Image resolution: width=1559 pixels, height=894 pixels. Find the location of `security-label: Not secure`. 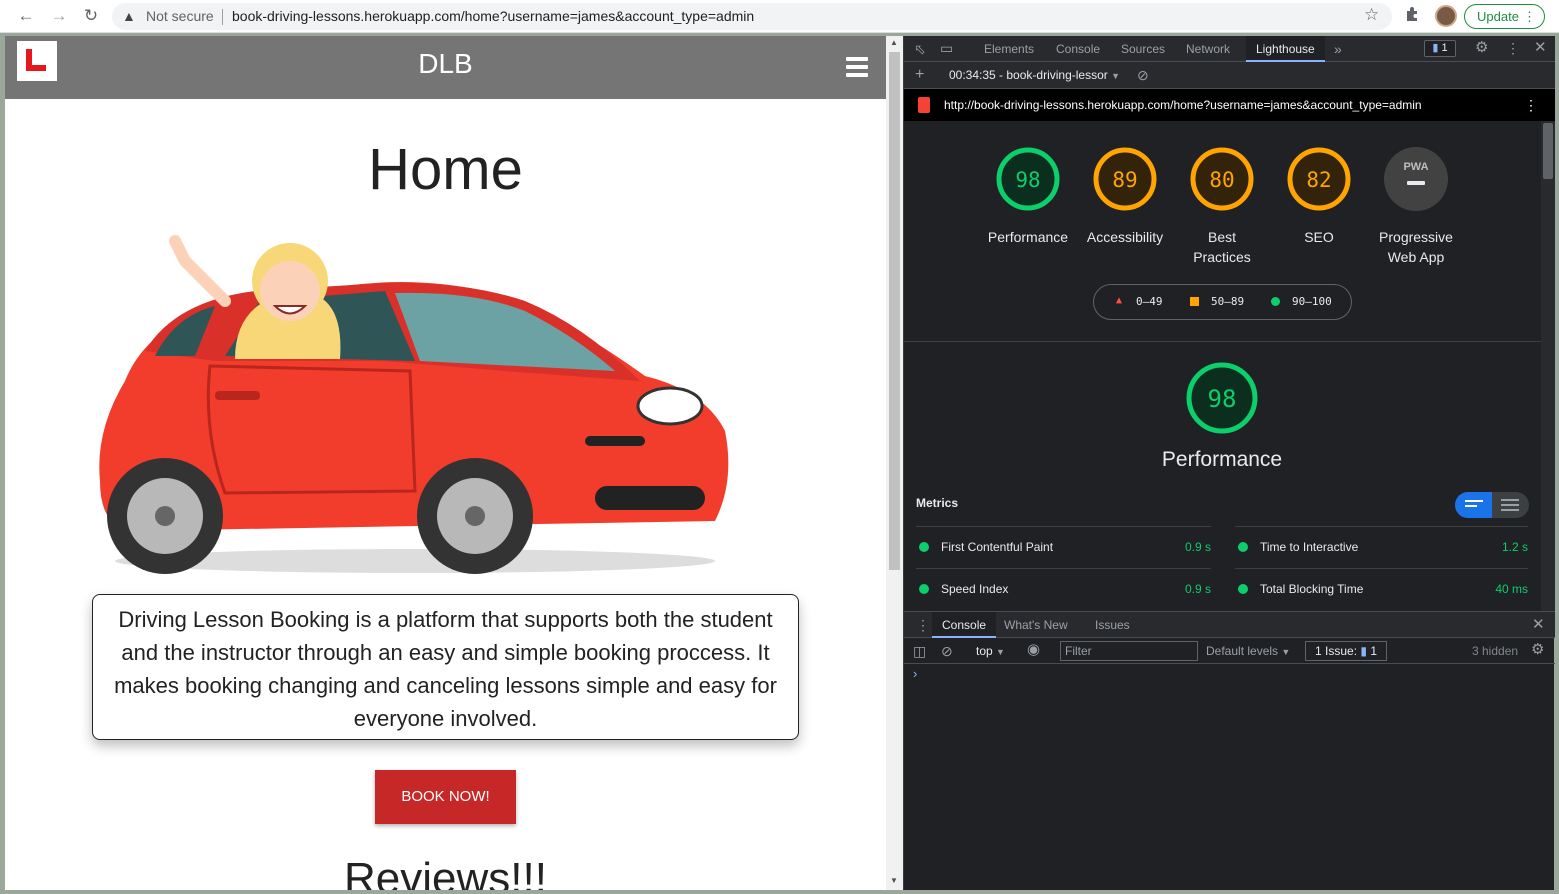

security-label: Not secure is located at coordinates (180, 16).